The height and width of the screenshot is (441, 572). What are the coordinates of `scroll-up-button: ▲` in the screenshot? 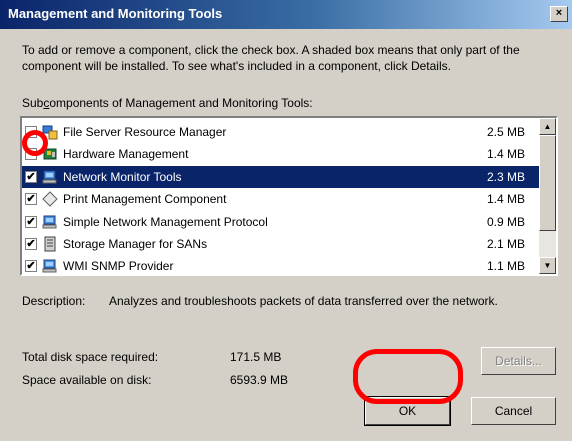 It's located at (547, 126).